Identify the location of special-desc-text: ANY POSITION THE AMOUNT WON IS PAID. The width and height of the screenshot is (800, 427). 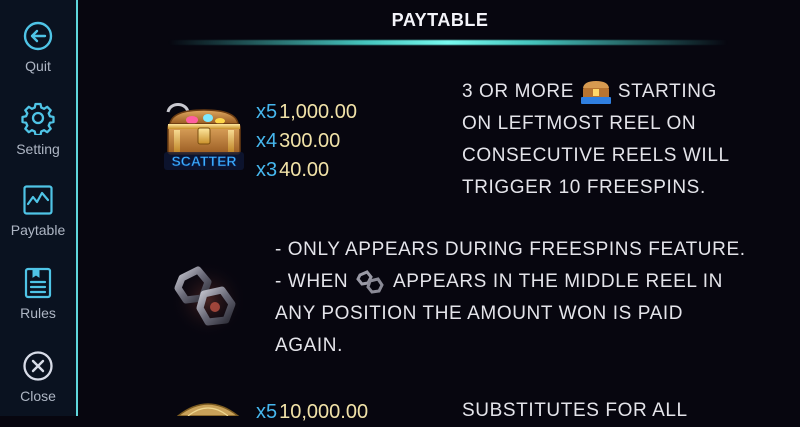
(479, 313).